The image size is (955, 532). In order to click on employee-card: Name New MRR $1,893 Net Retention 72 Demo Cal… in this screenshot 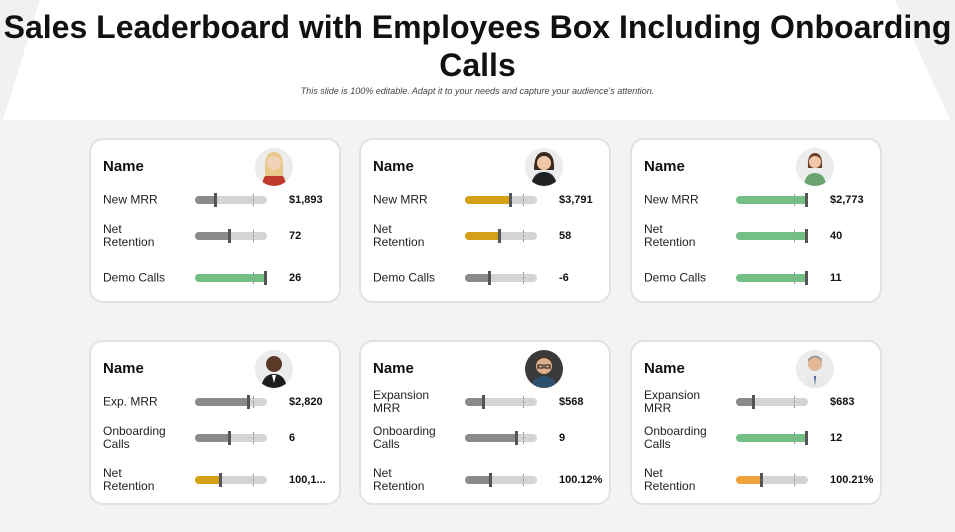, I will do `click(215, 220)`.